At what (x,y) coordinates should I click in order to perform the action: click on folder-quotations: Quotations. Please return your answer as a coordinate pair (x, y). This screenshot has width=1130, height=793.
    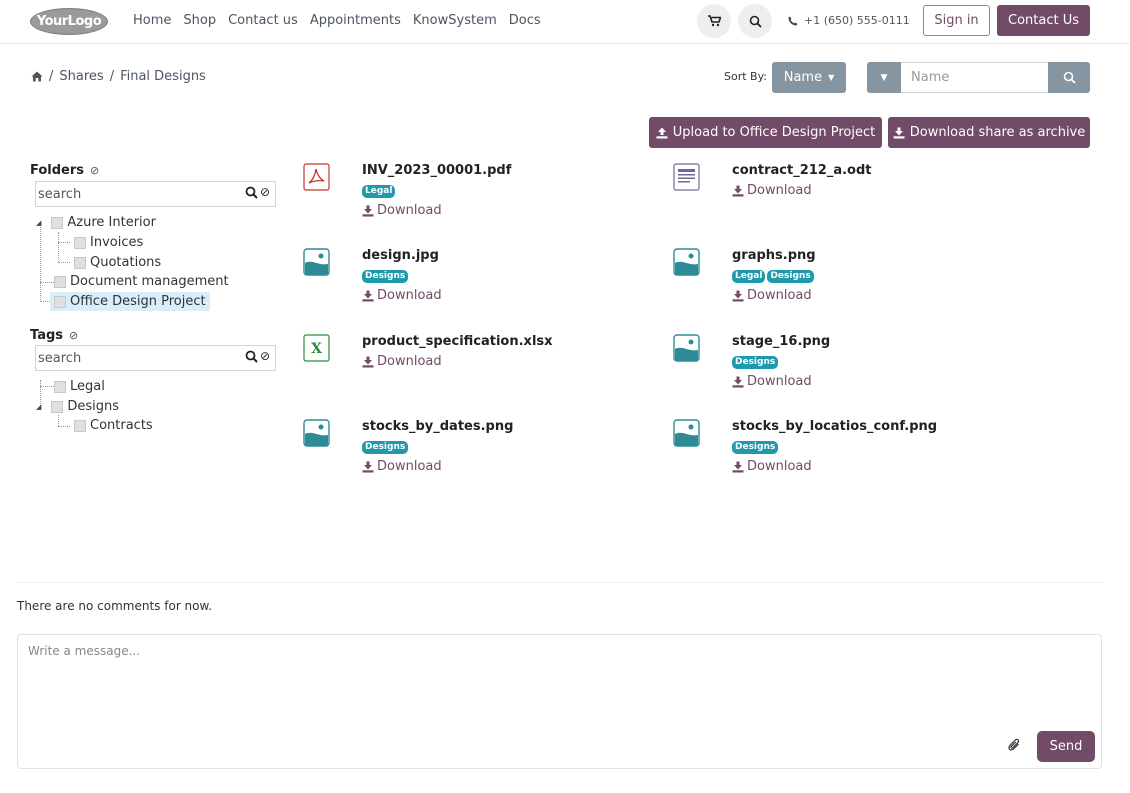
    Looking at the image, I should click on (117, 262).